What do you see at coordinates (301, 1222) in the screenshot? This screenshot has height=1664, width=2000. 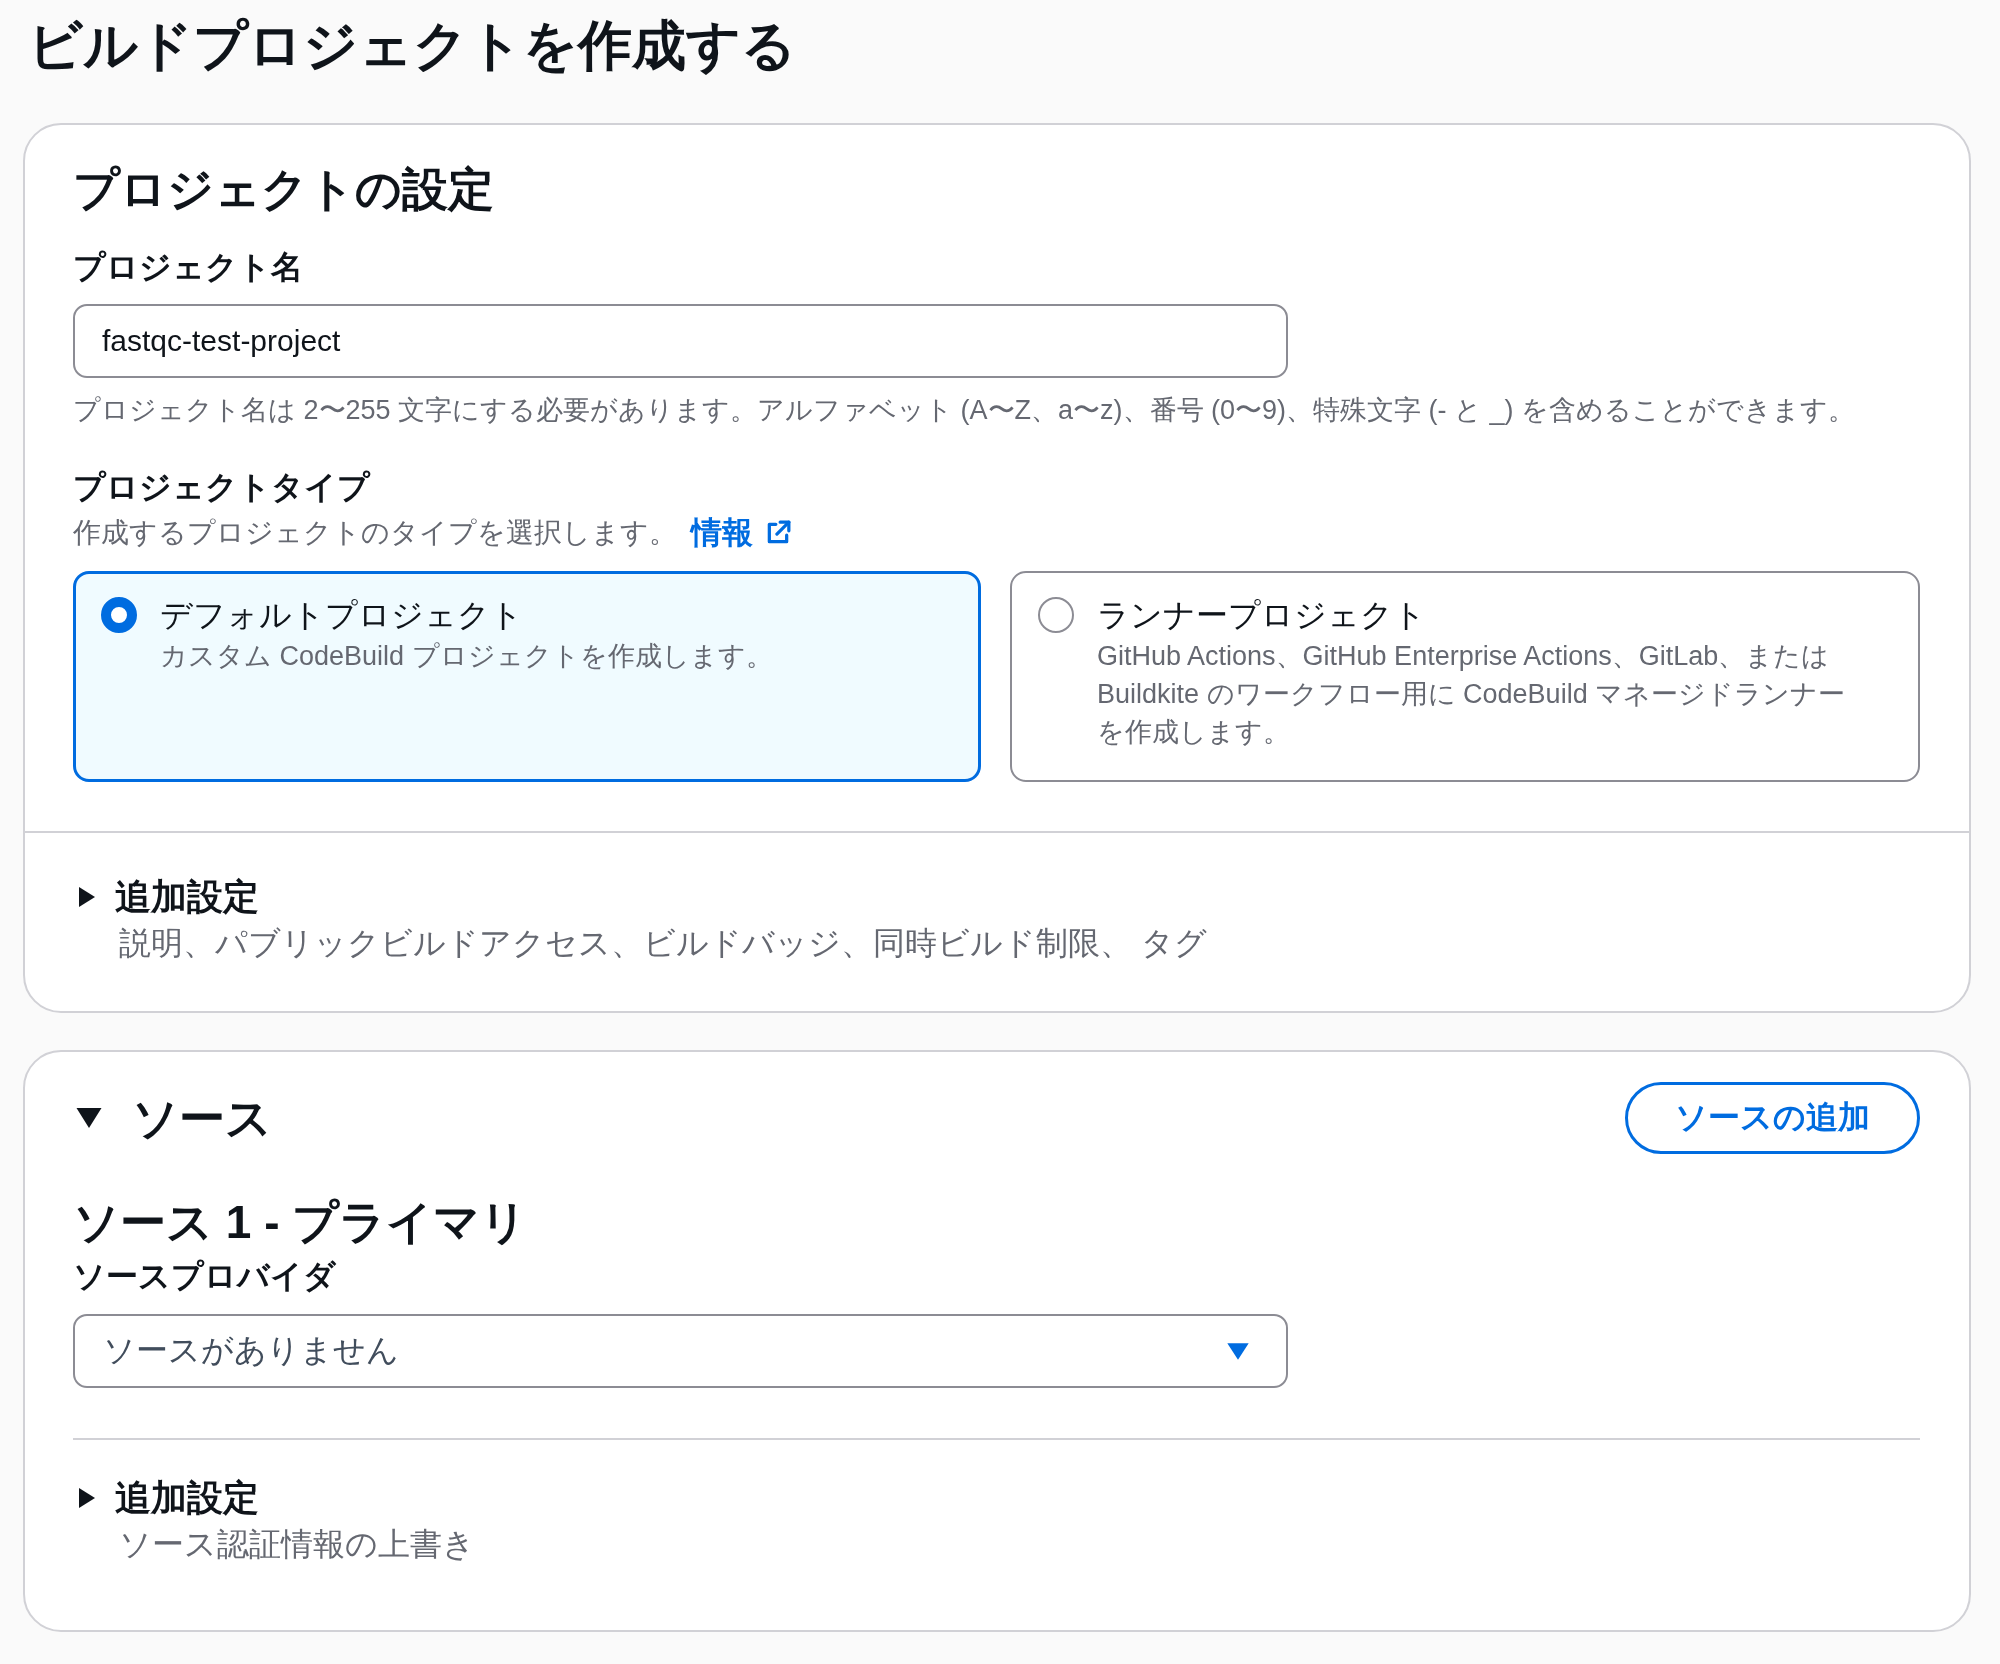 I see `source-heading: ソース 1 - プライマリ` at bounding box center [301, 1222].